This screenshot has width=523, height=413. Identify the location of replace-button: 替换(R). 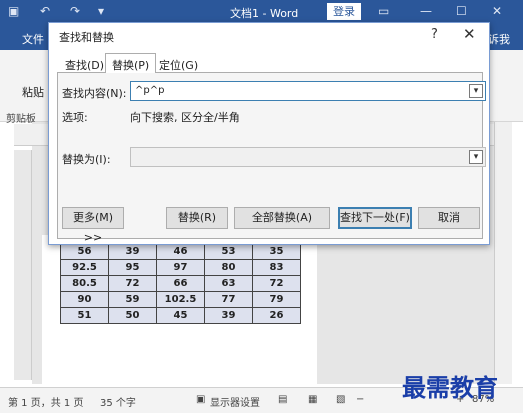
(197, 218).